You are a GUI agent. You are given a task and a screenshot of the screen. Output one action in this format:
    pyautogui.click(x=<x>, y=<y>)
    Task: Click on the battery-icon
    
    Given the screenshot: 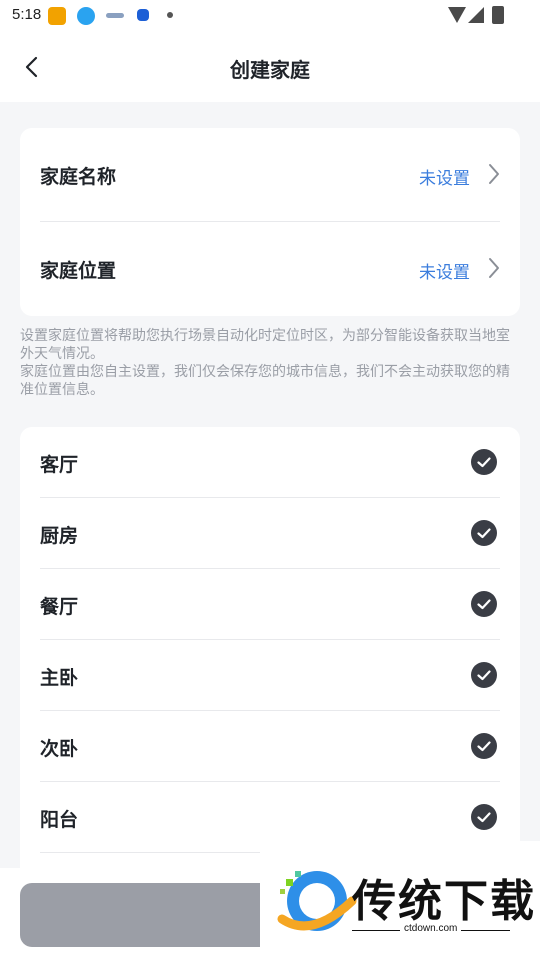 What is the action you would take?
    pyautogui.click(x=498, y=15)
    